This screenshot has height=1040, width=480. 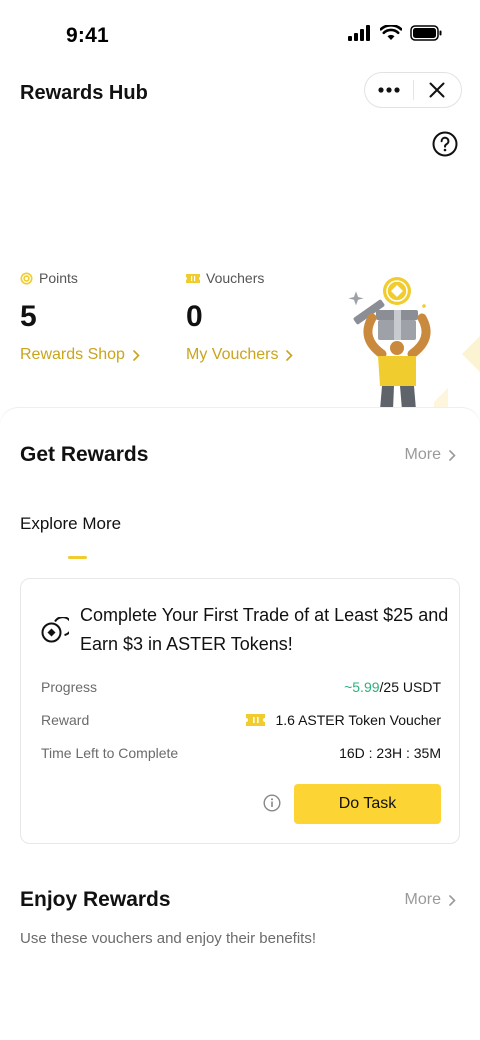 What do you see at coordinates (58, 278) in the screenshot?
I see `points-label: Points` at bounding box center [58, 278].